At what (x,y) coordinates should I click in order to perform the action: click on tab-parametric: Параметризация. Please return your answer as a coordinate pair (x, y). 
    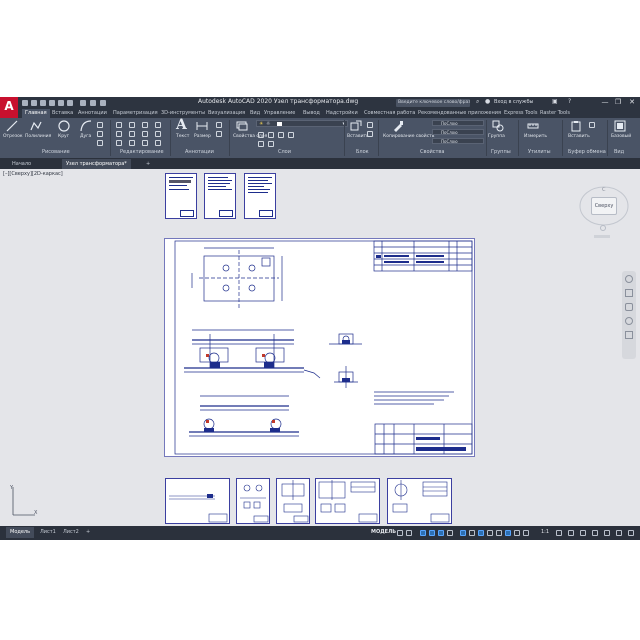
    Looking at the image, I should click on (135, 113).